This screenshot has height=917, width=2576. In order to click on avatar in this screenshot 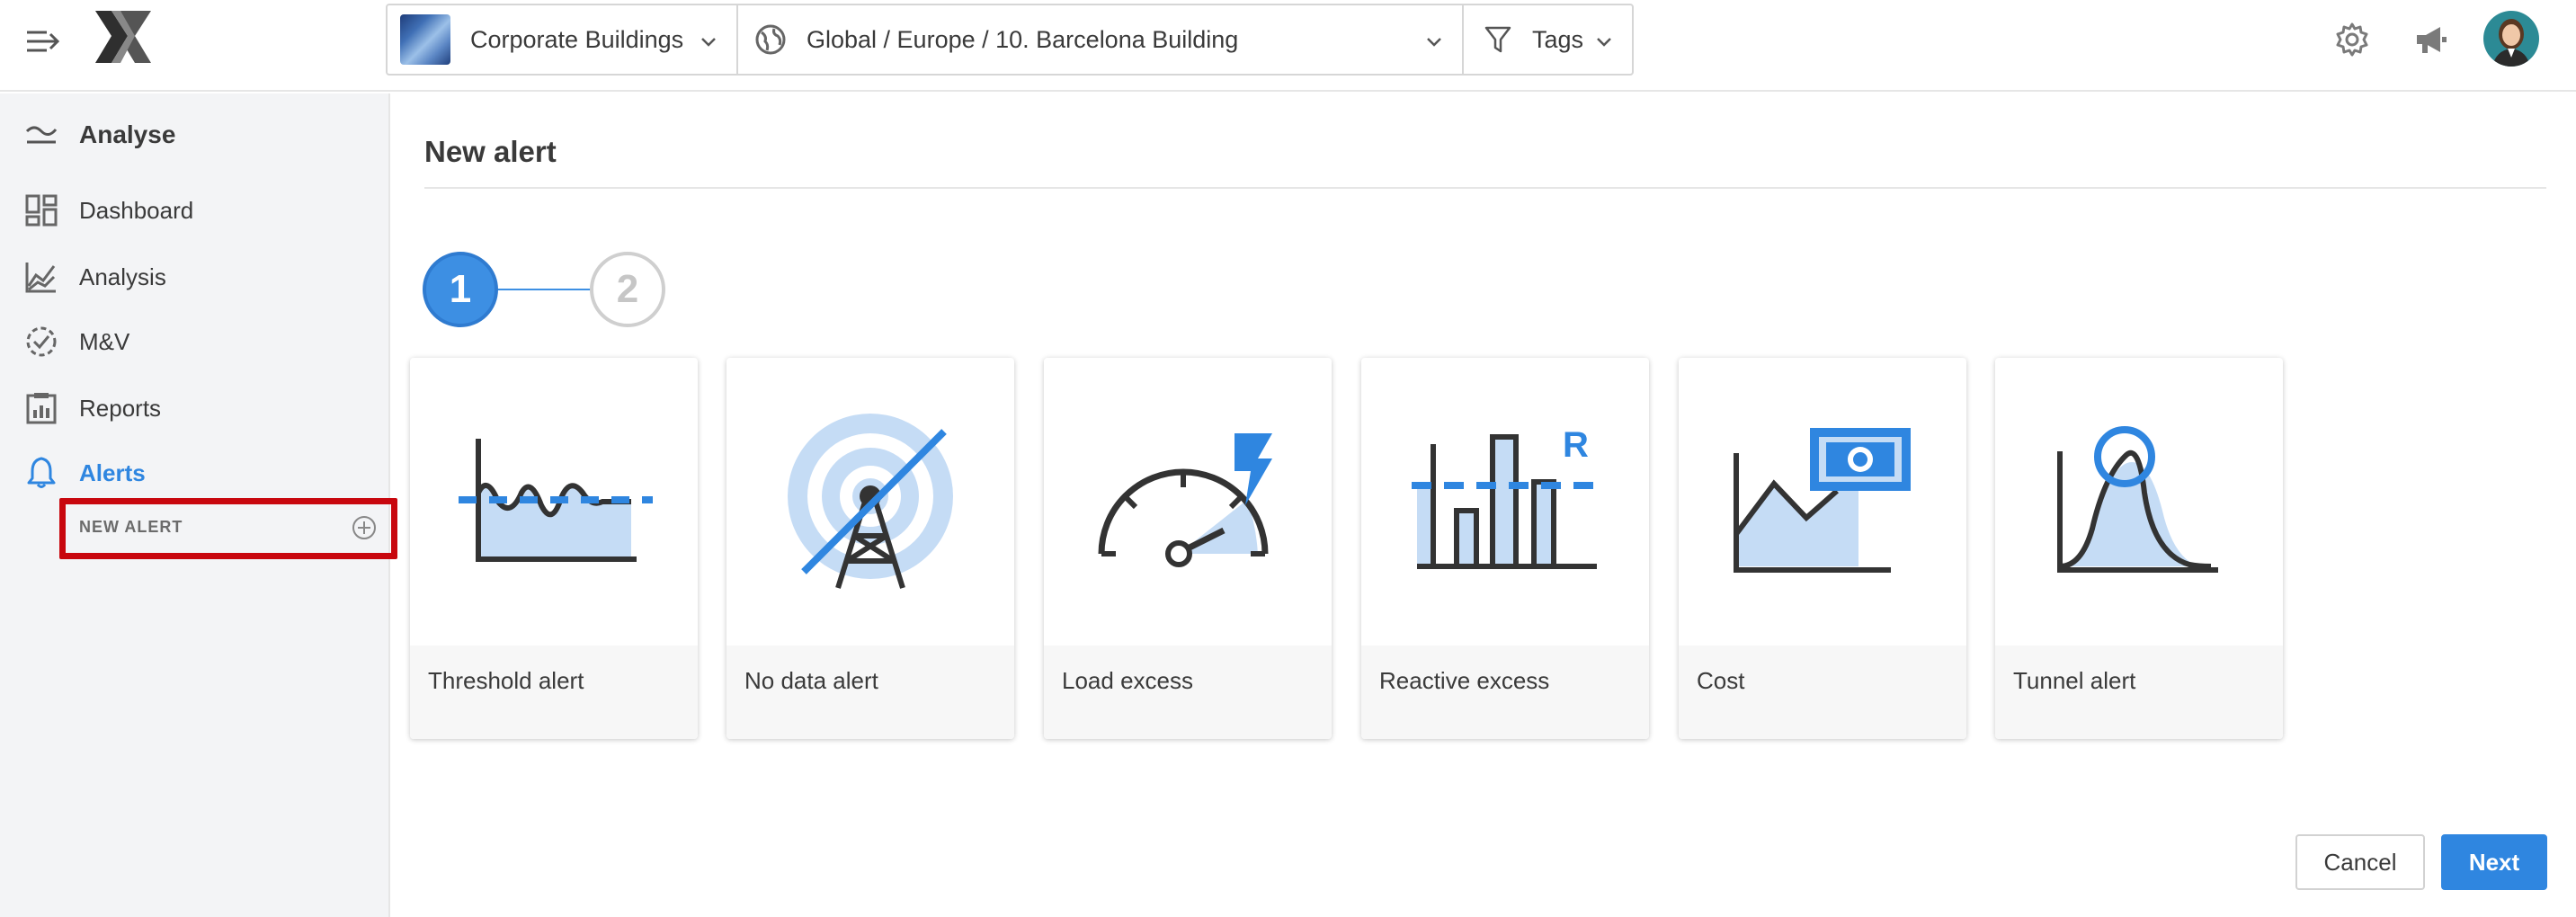, I will do `click(2511, 39)`.